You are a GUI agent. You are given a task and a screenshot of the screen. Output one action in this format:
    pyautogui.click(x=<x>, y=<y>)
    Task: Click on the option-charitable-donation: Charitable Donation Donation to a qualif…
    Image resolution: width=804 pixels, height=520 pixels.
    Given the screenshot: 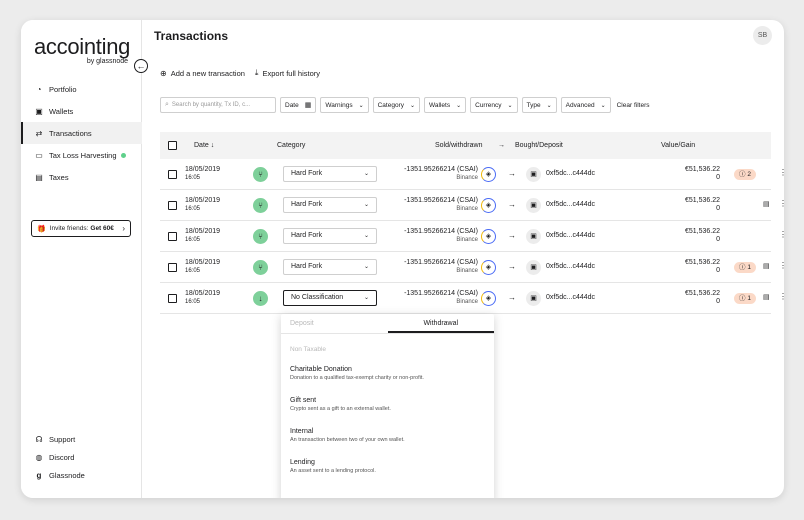 What is the action you would take?
    pyautogui.click(x=357, y=373)
    